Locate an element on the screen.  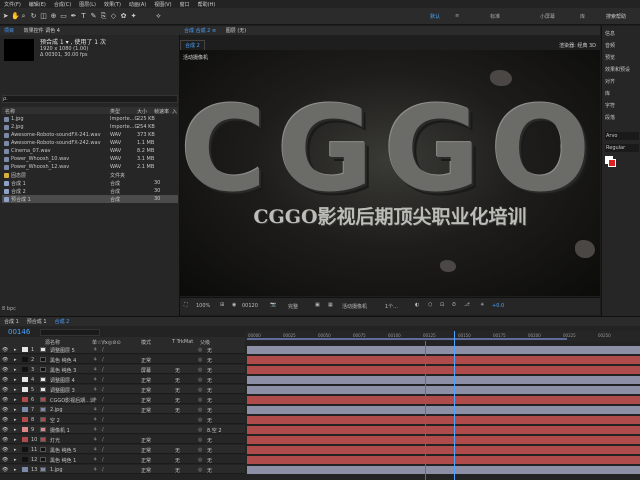
menu-item: 效果(T) is located at coordinates (112, 4).